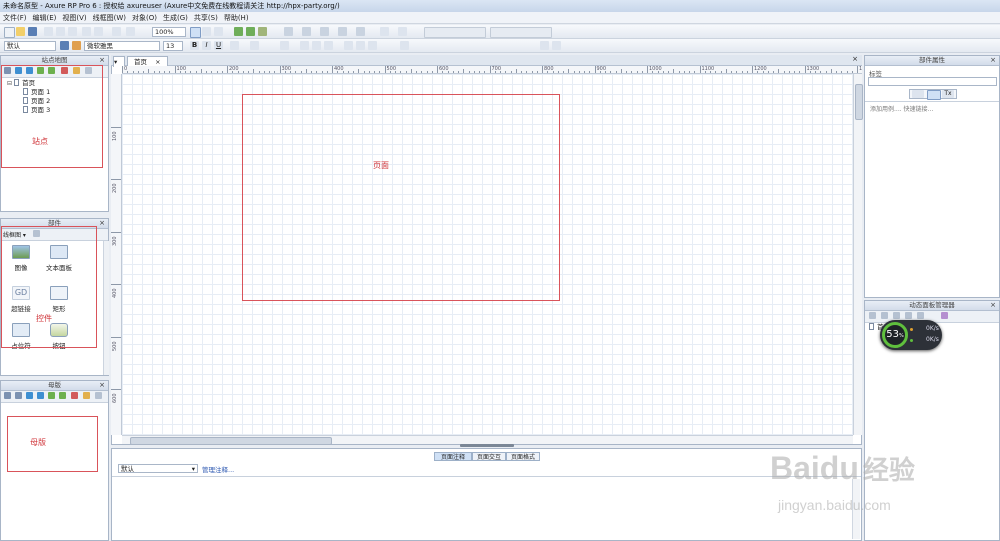 The image size is (1000, 541). What do you see at coordinates (316, 45) in the screenshot?
I see `align-center-icon` at bounding box center [316, 45].